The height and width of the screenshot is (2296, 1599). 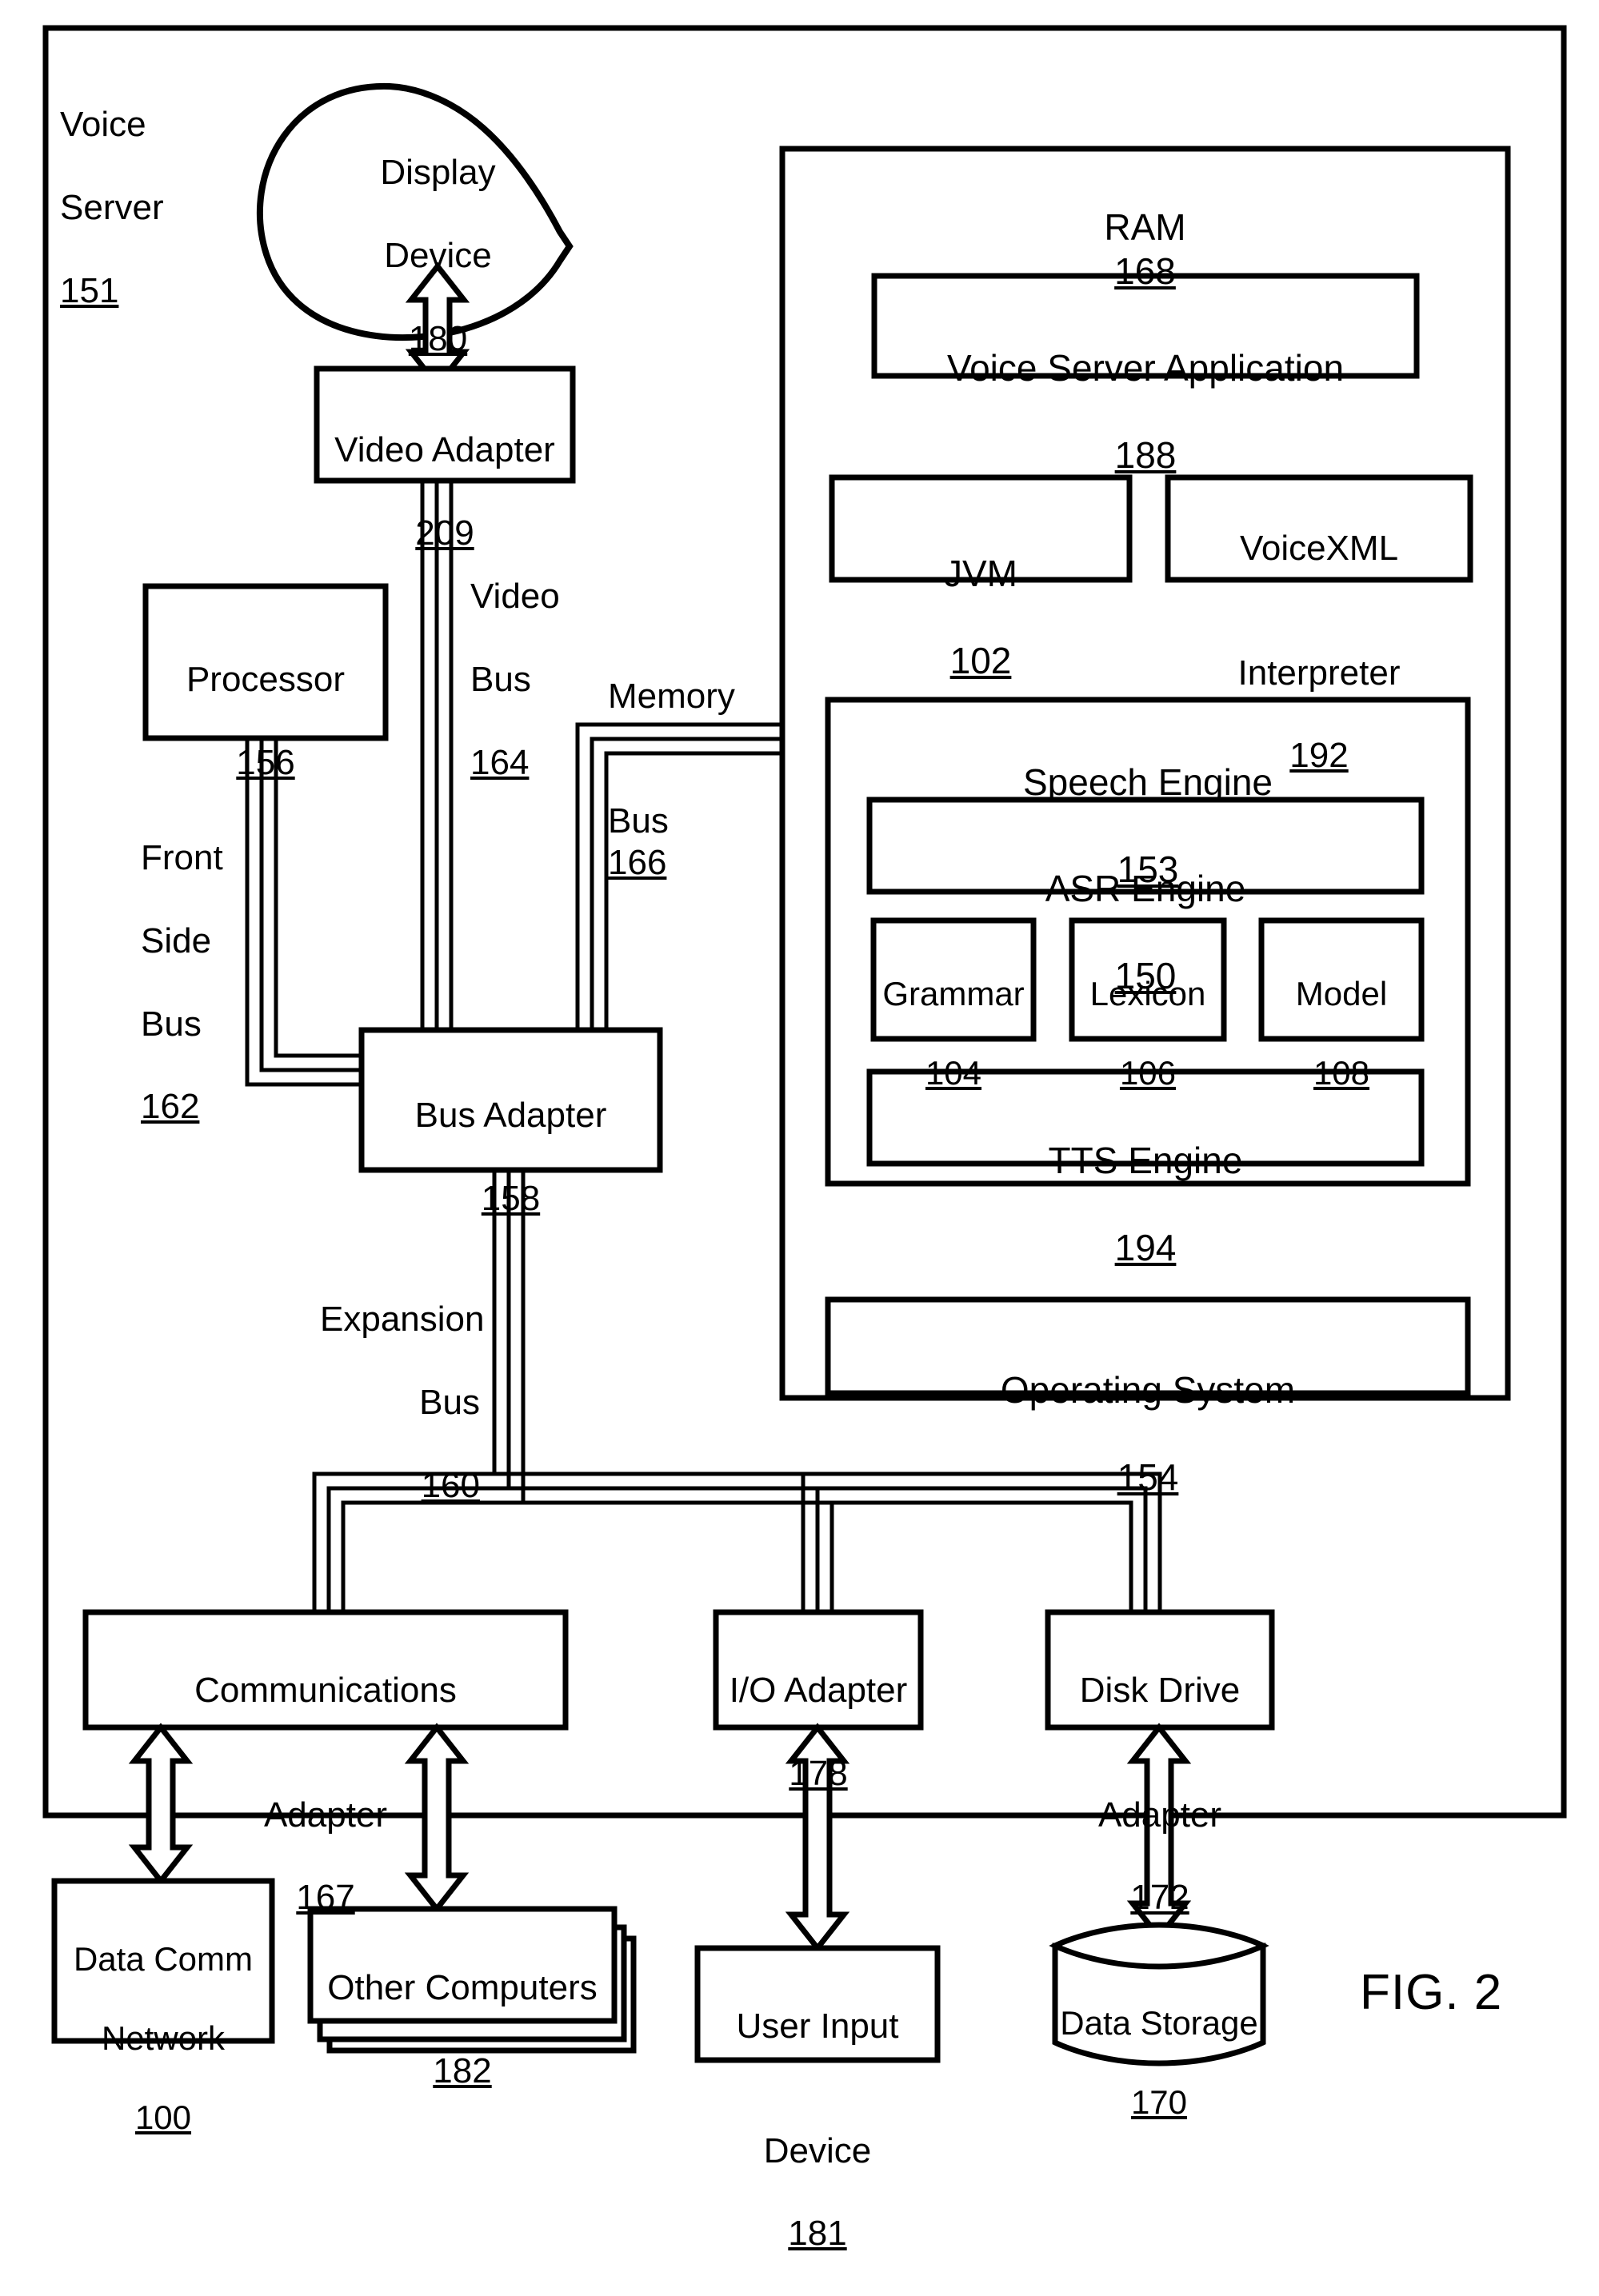 I want to click on operating-system-text: Operating System, so click(x=1148, y=1391).